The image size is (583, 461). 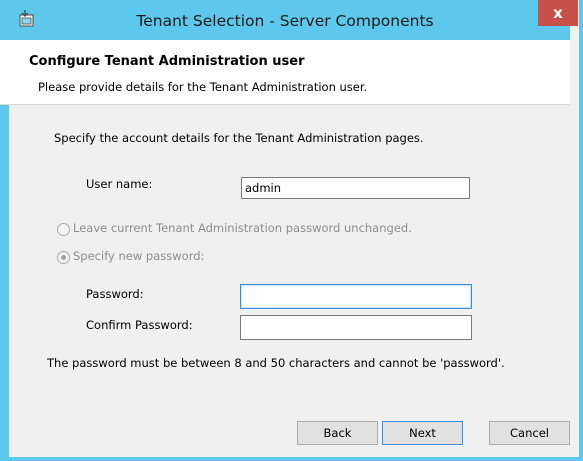 I want to click on close-button: x, so click(x=558, y=13).